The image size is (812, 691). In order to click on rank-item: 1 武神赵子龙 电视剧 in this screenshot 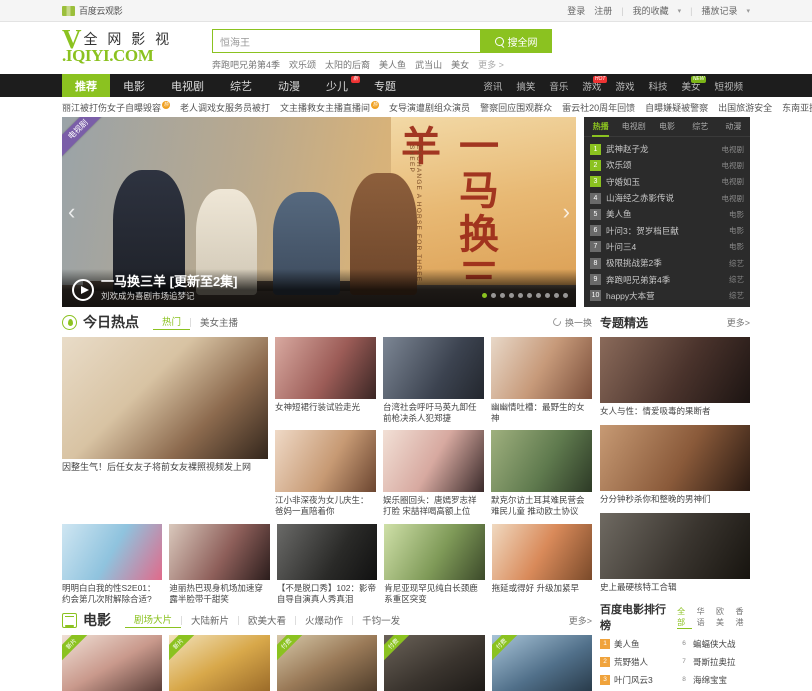, I will do `click(667, 149)`.